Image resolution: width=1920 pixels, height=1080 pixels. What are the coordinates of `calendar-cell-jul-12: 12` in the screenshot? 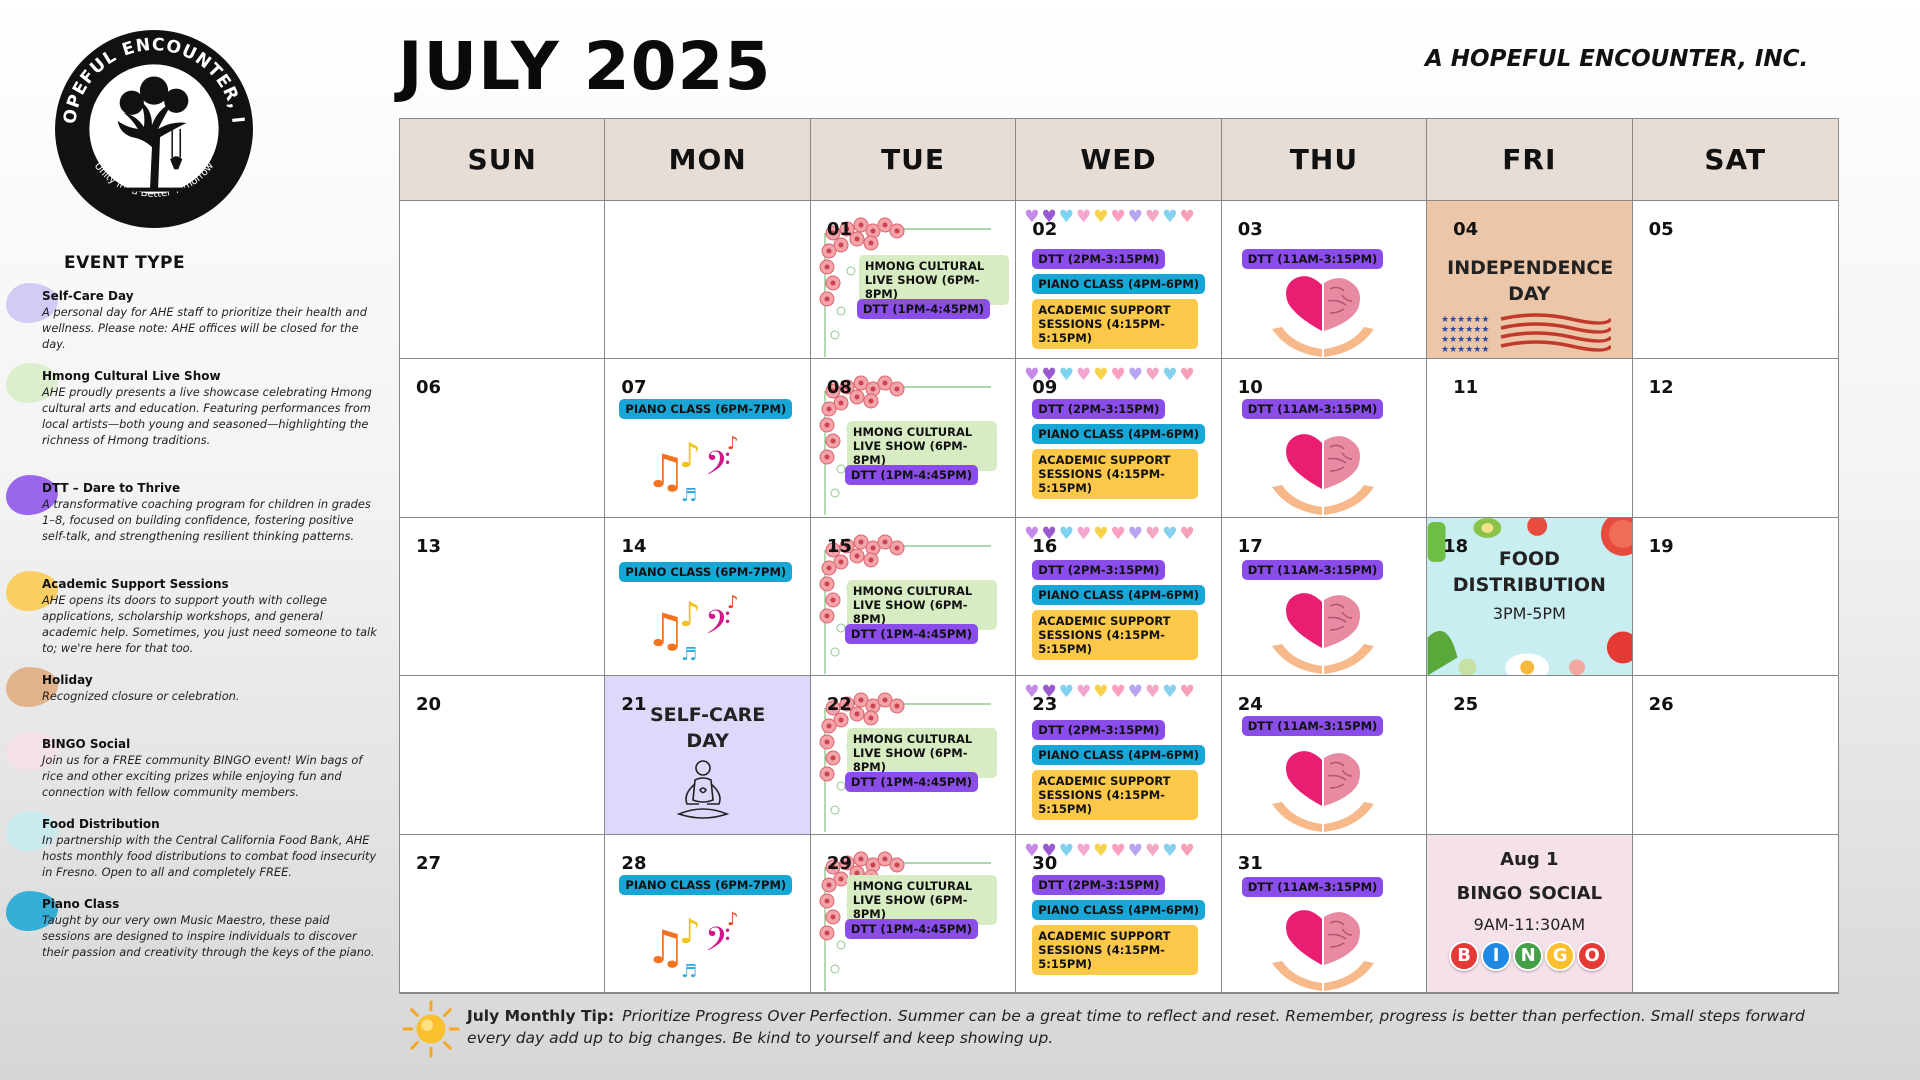 It's located at (1735, 438).